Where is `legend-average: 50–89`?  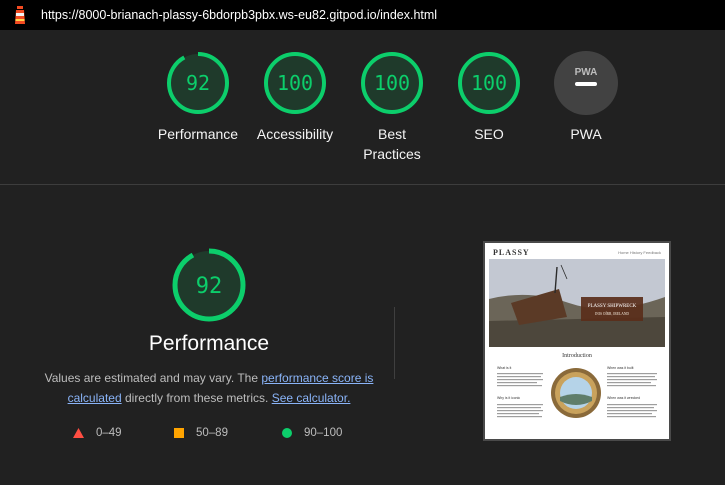
legend-average: 50–89 is located at coordinates (201, 433).